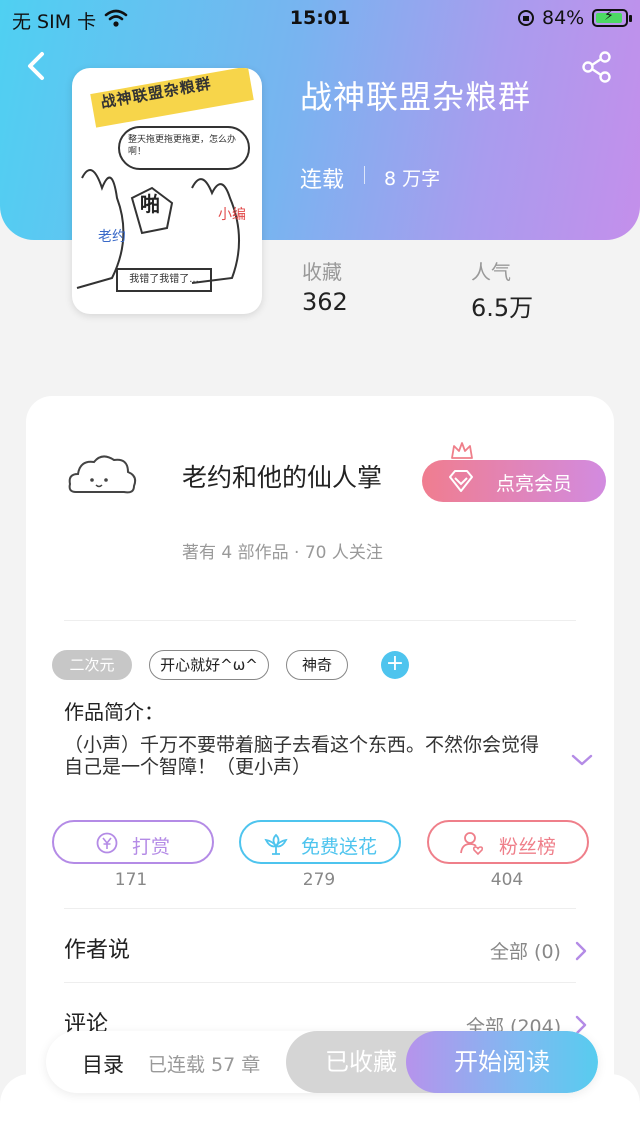  Describe the element at coordinates (416, 97) in the screenshot. I see `book-title: 战神联盟杂粮群` at that location.